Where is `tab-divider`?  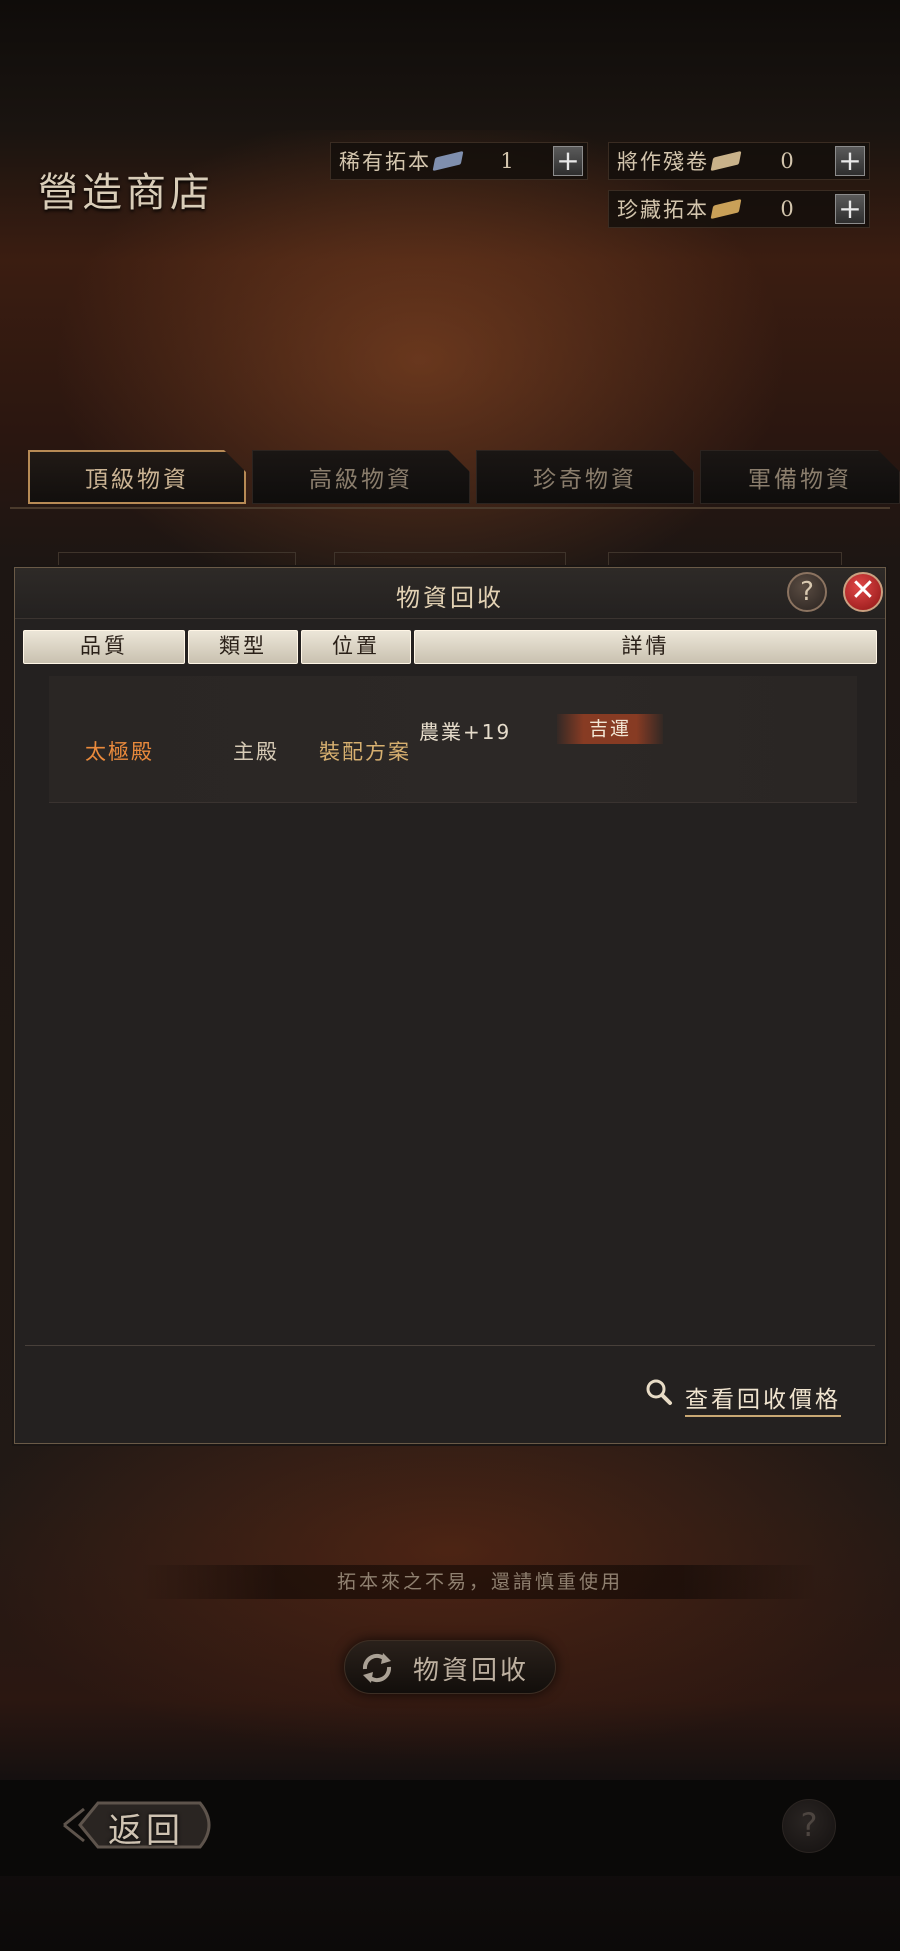
tab-divider is located at coordinates (450, 508).